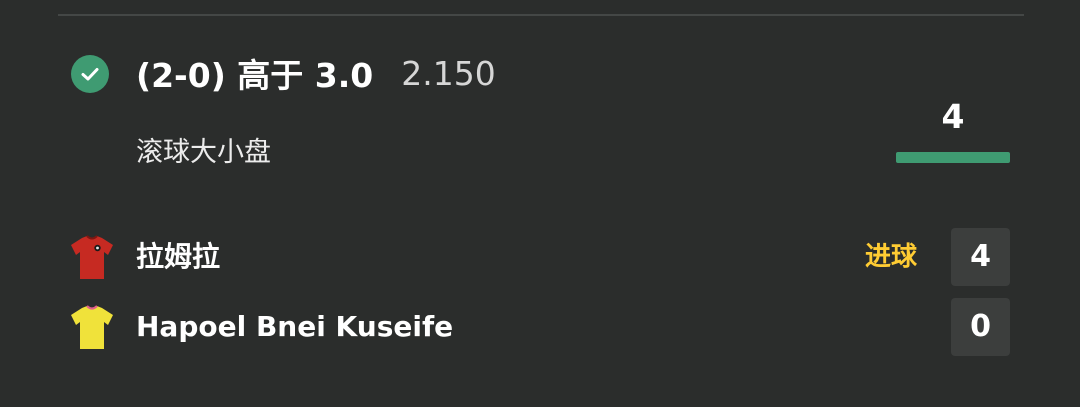  What do you see at coordinates (203, 152) in the screenshot?
I see `market-name: 滚球大小盘` at bounding box center [203, 152].